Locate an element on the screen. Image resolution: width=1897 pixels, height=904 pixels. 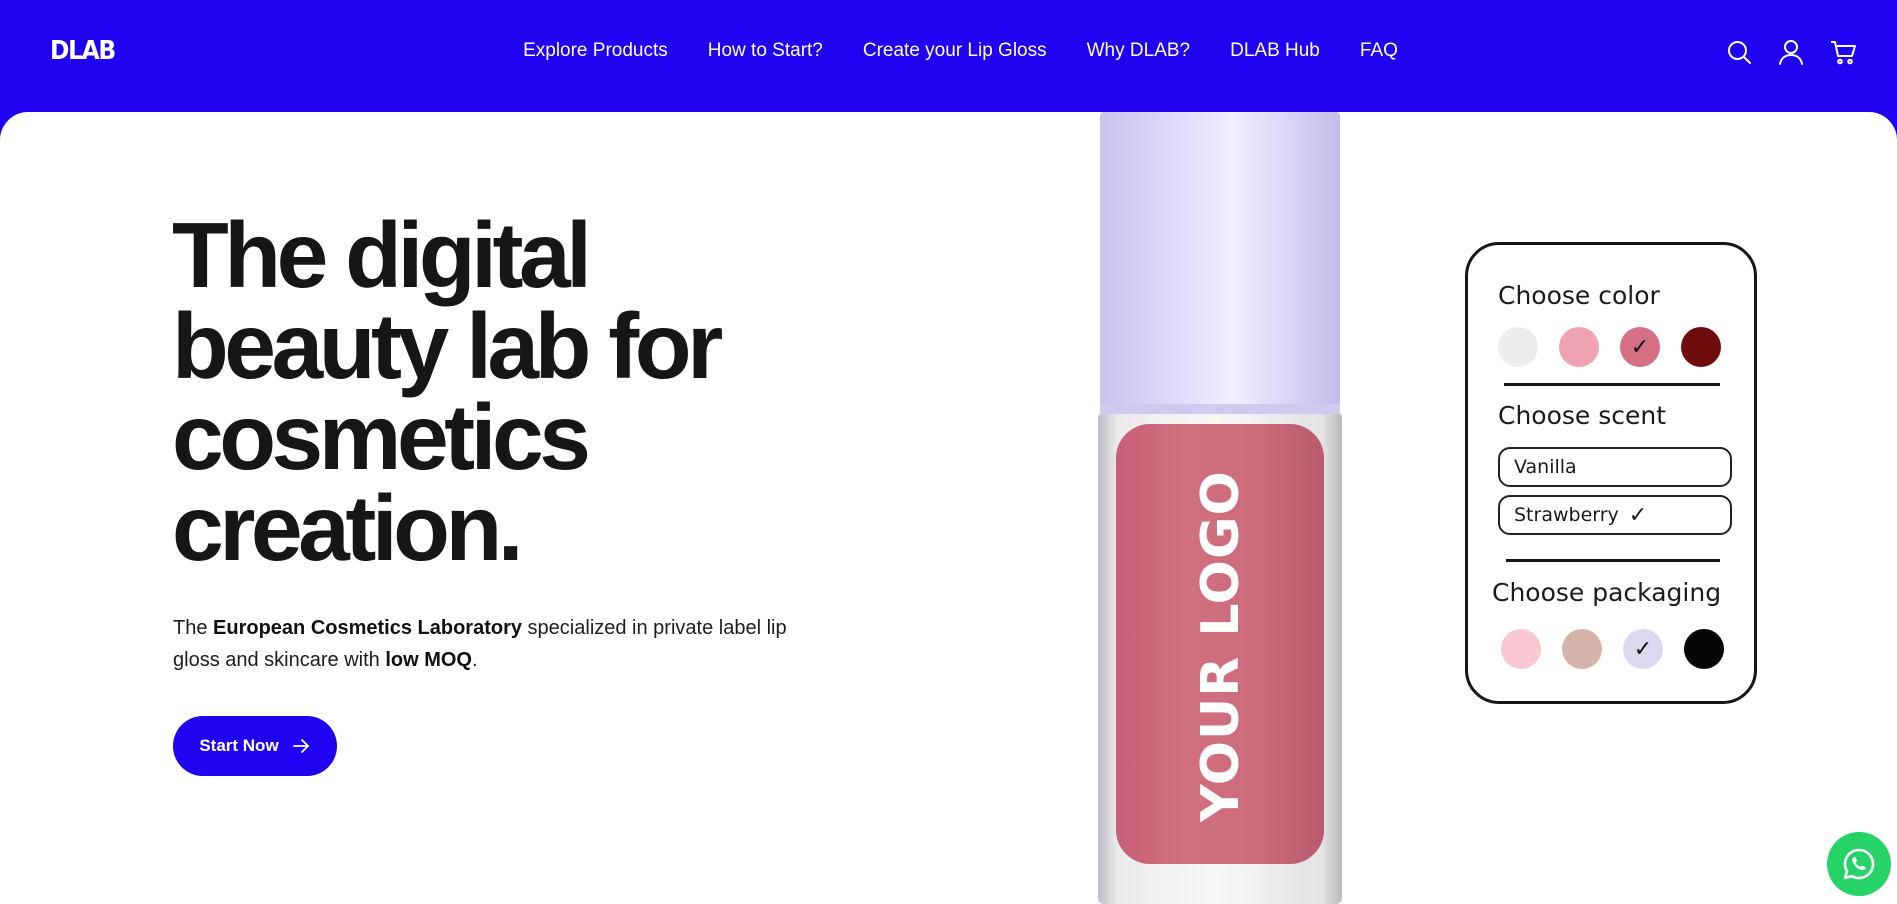
scent-option-strawberry: Strawberry ✓ is located at coordinates (1615, 515).